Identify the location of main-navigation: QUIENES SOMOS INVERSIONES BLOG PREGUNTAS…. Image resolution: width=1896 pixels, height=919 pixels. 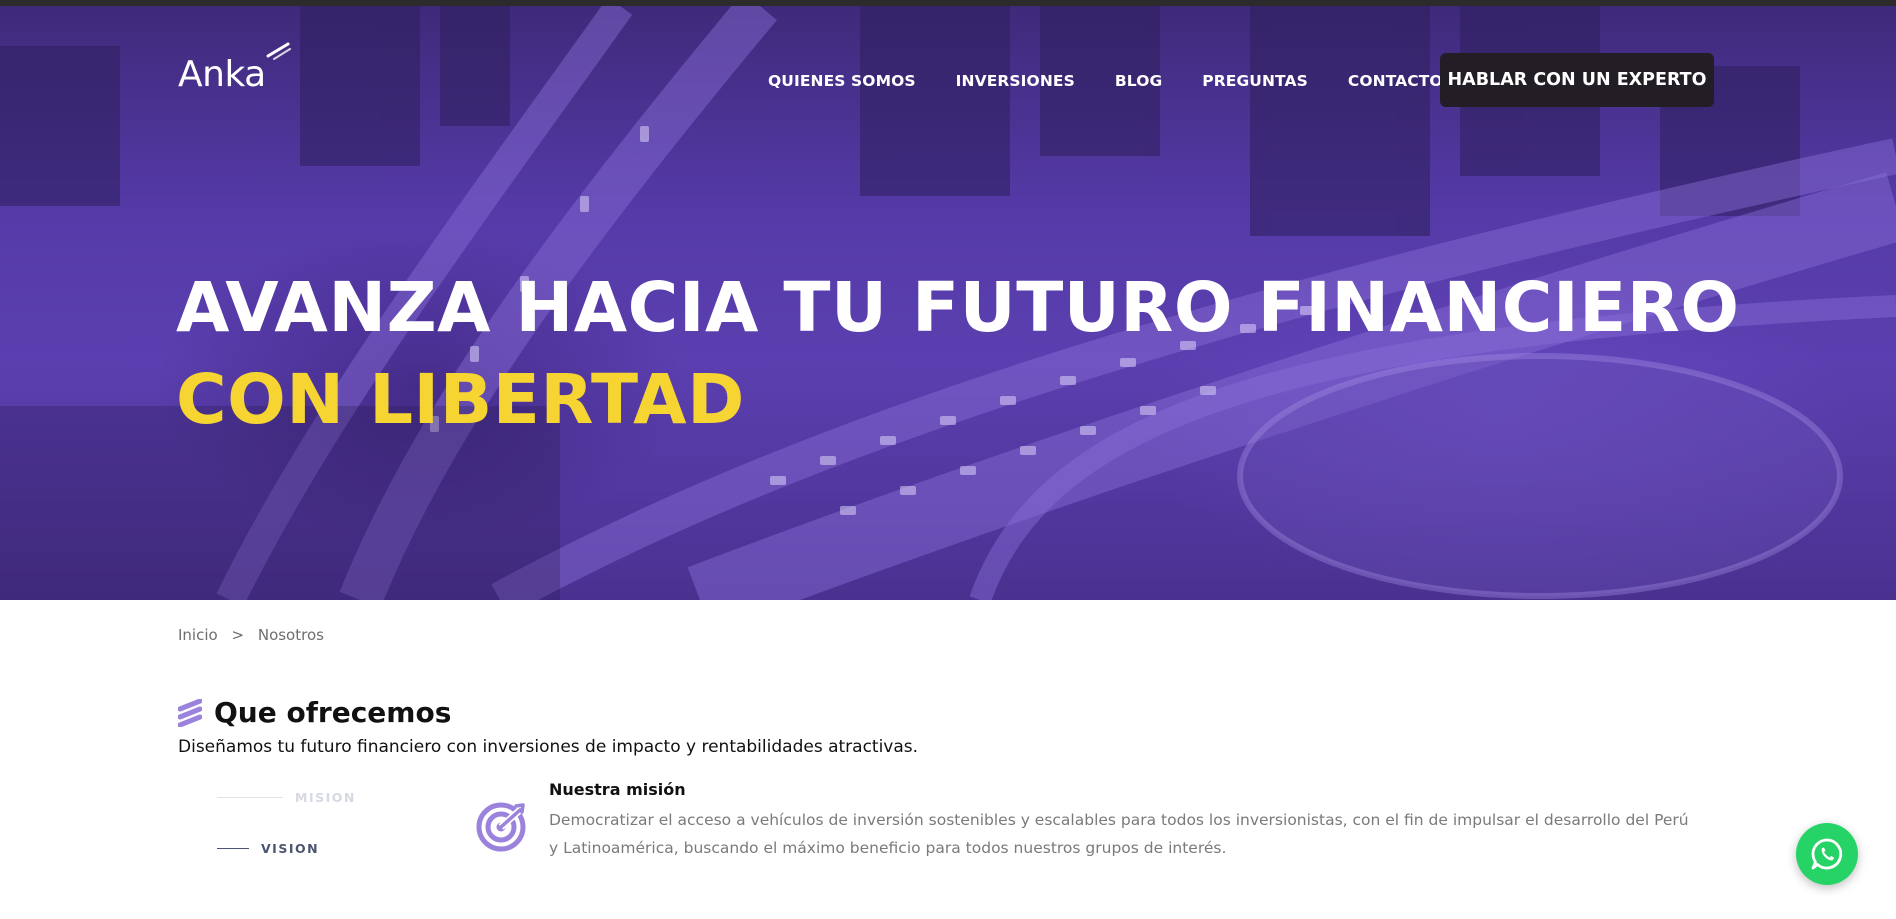
(1105, 81).